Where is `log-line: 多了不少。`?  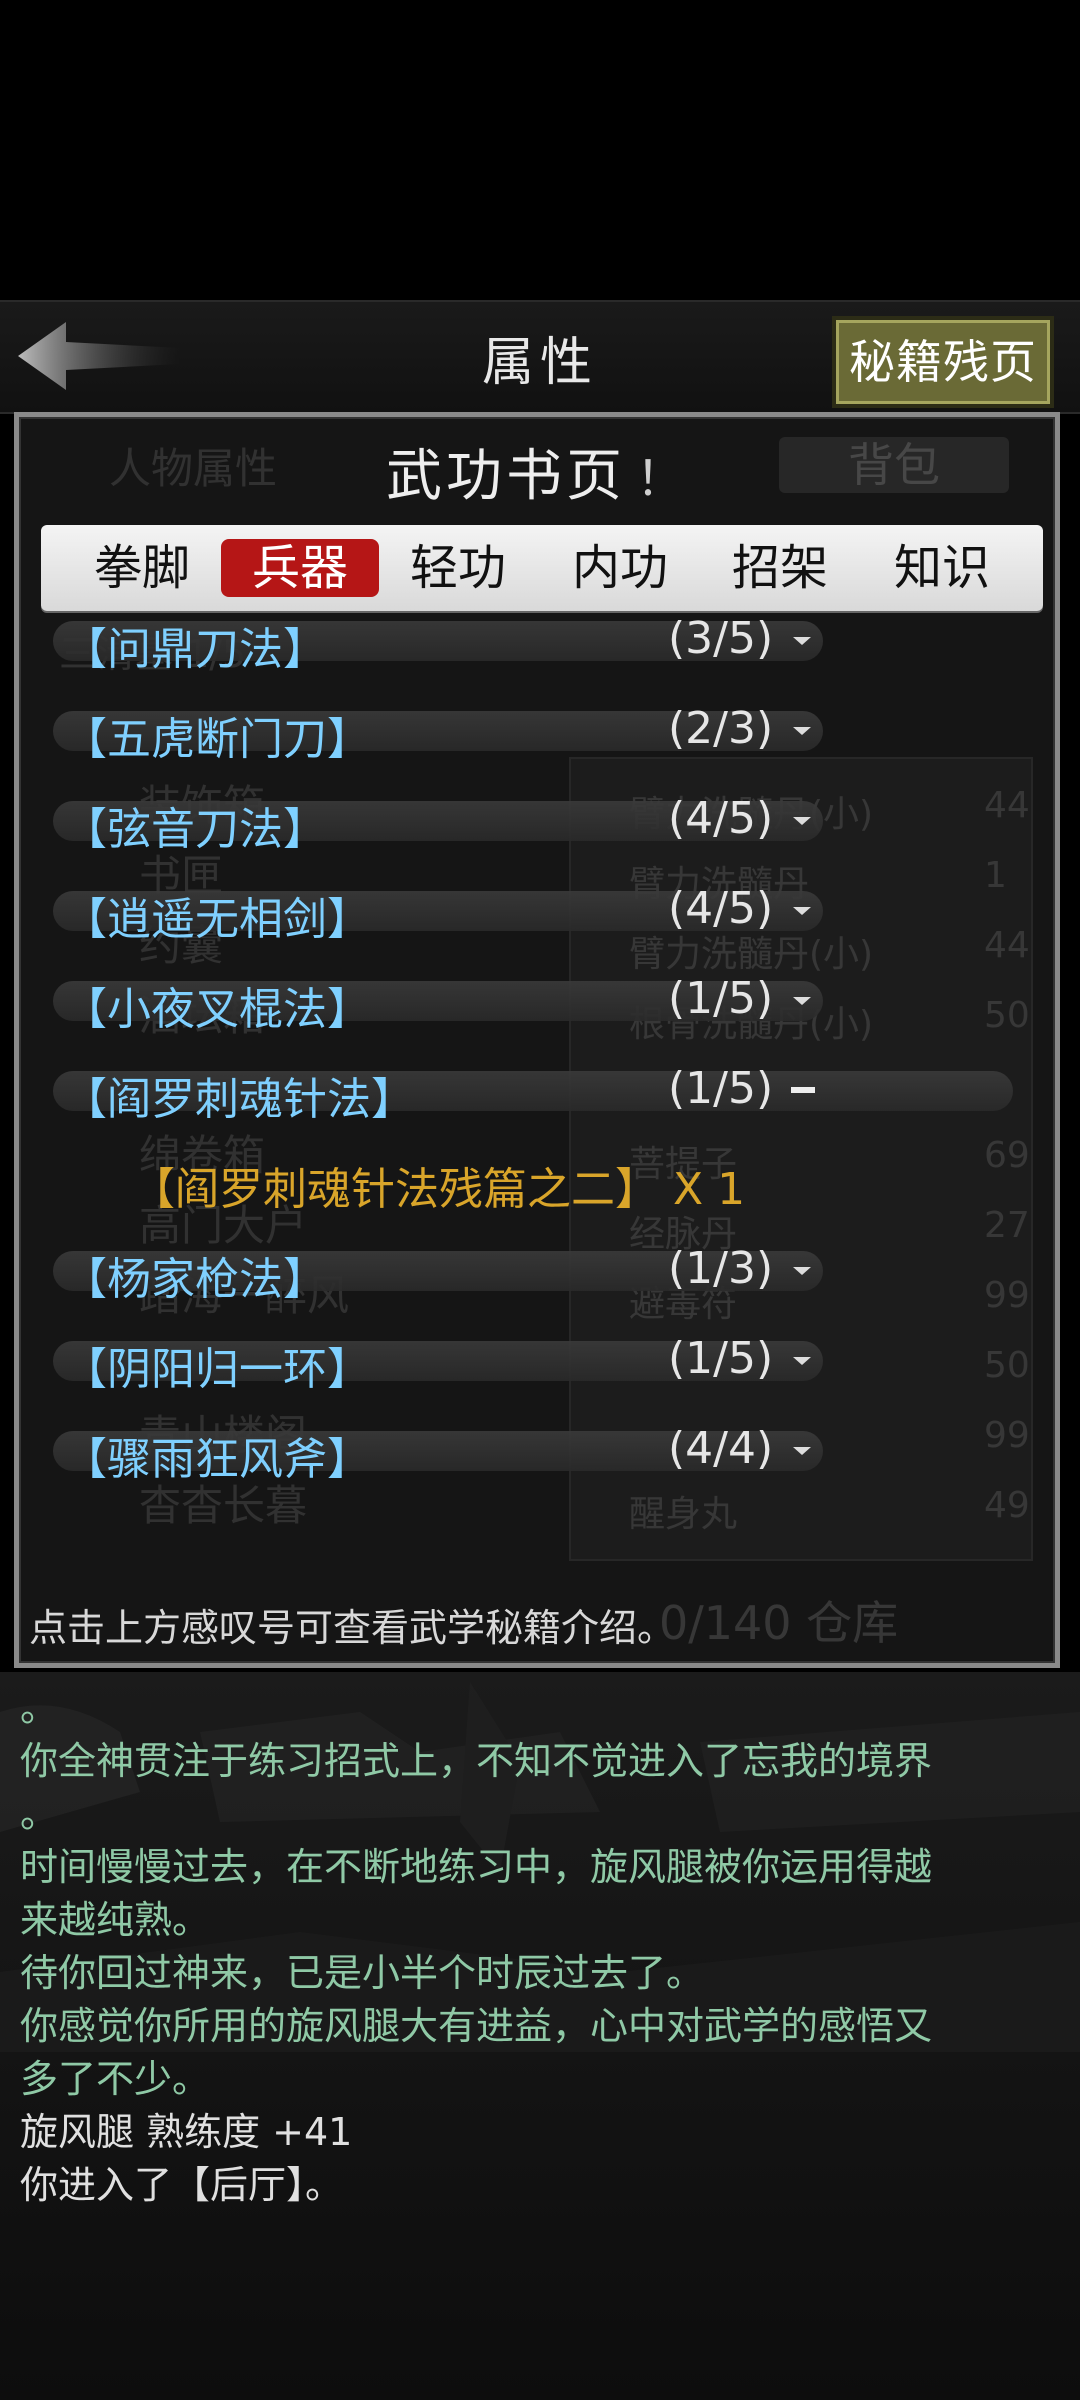
log-line: 多了不少。 is located at coordinates (115, 2079).